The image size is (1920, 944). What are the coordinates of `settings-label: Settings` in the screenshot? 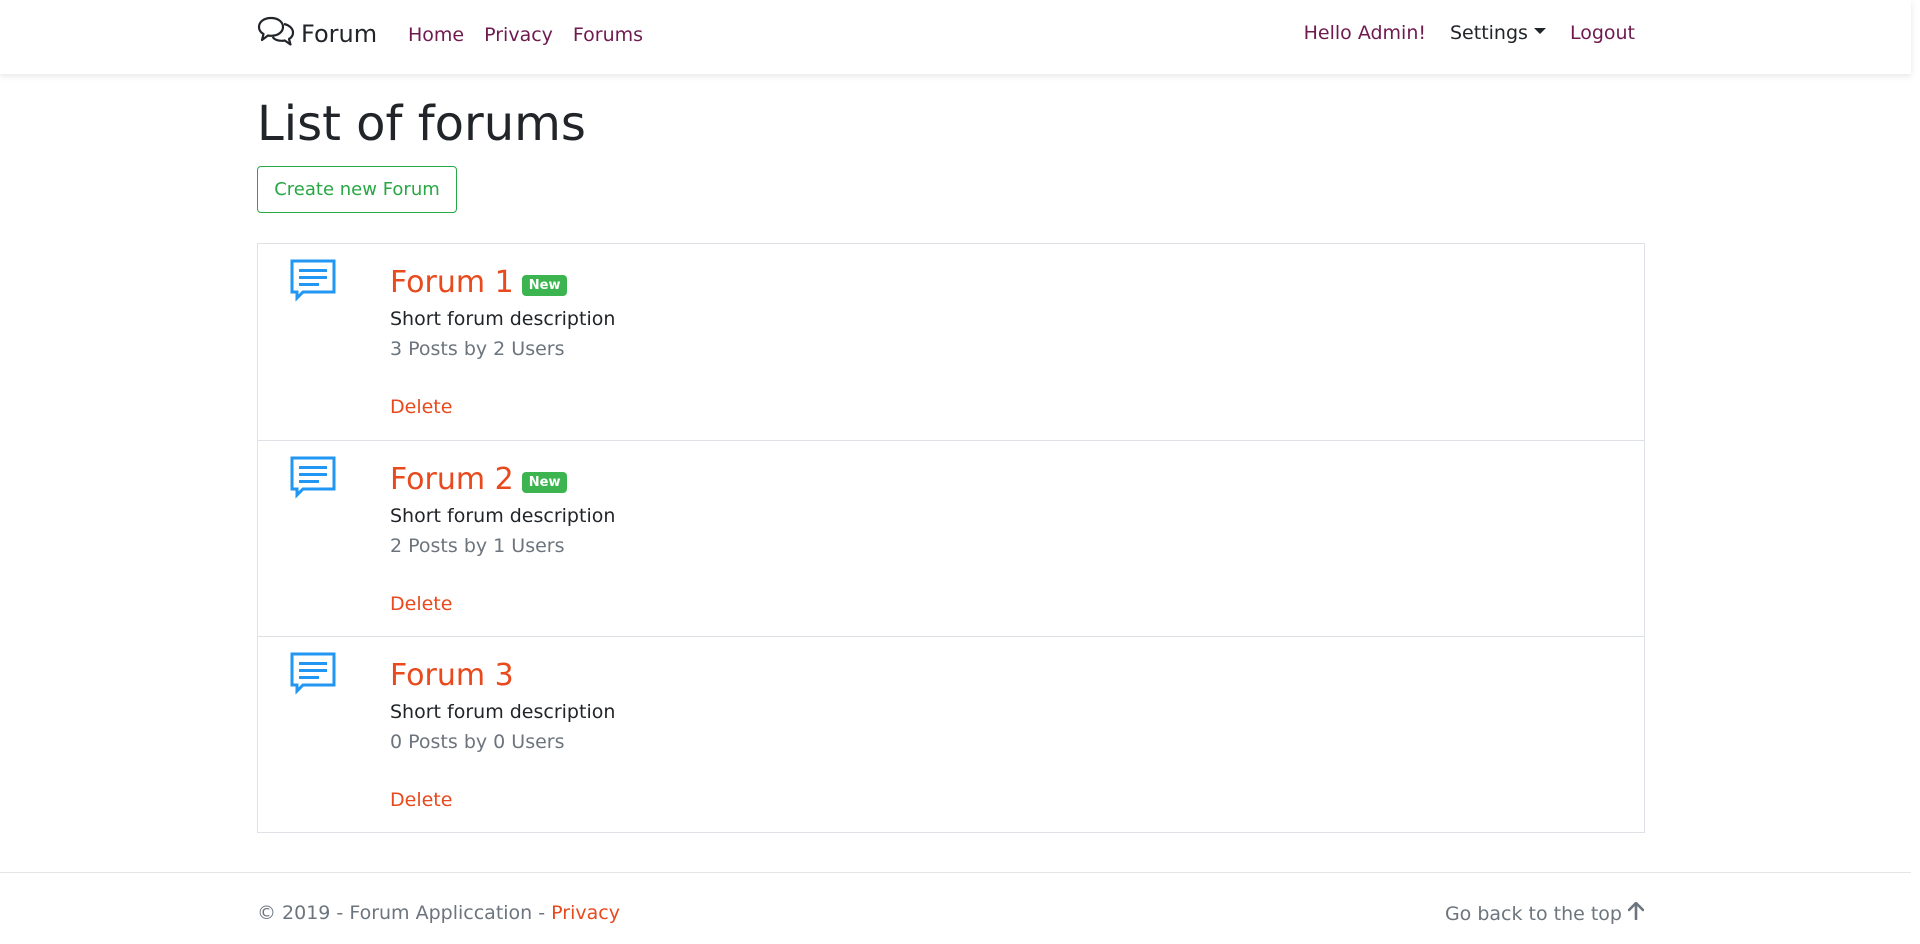 It's located at (1489, 33).